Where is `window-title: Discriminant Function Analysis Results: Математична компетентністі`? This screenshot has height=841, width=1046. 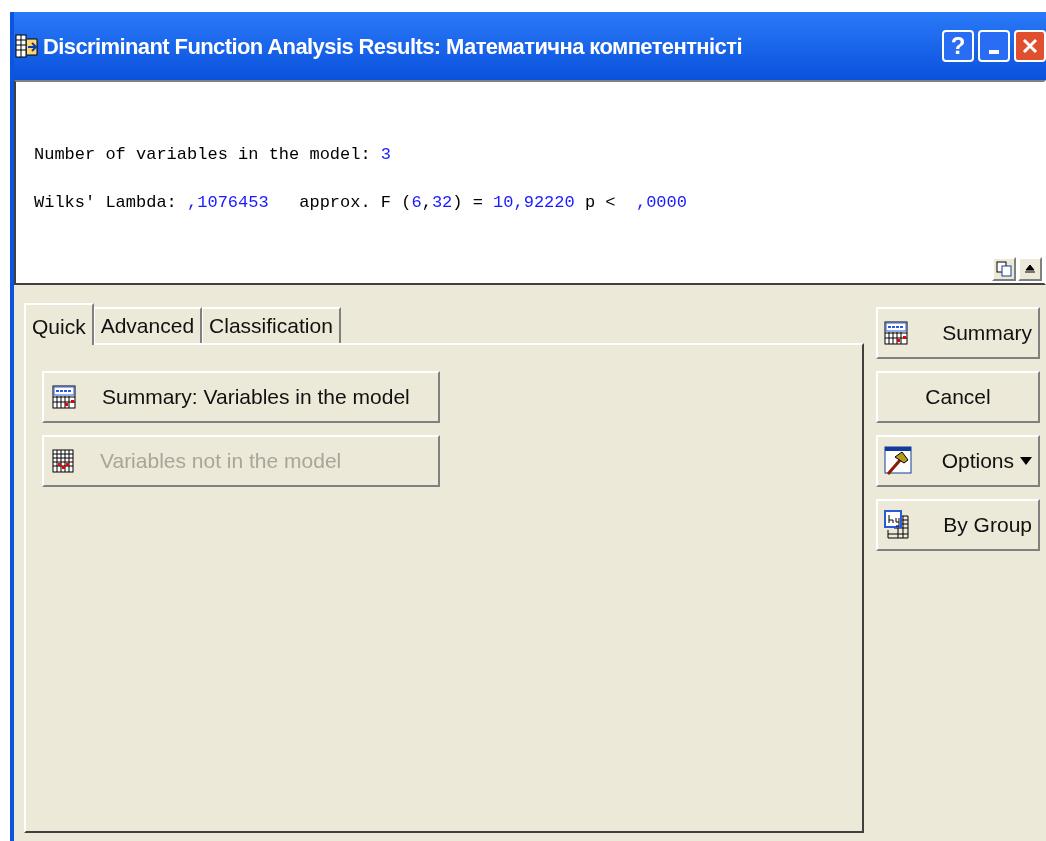
window-title: Discriminant Function Analysis Results: Математична компетентністі is located at coordinates (392, 46).